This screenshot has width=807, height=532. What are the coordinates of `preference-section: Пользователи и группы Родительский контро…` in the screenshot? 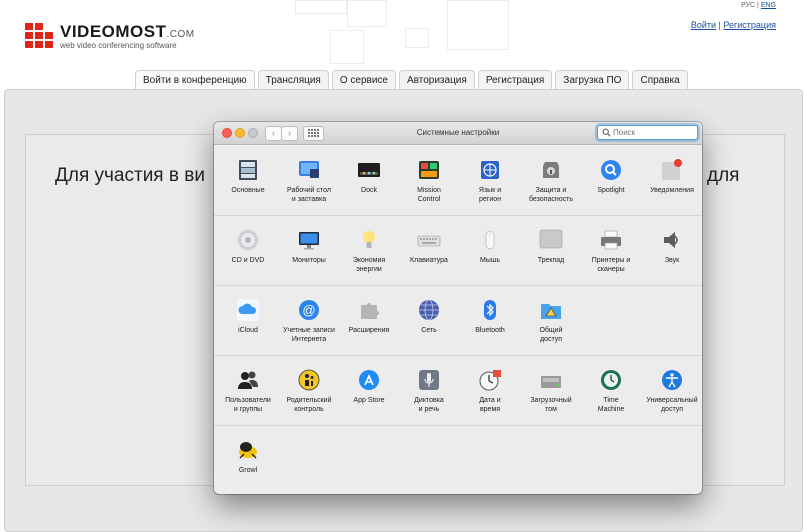 It's located at (458, 390).